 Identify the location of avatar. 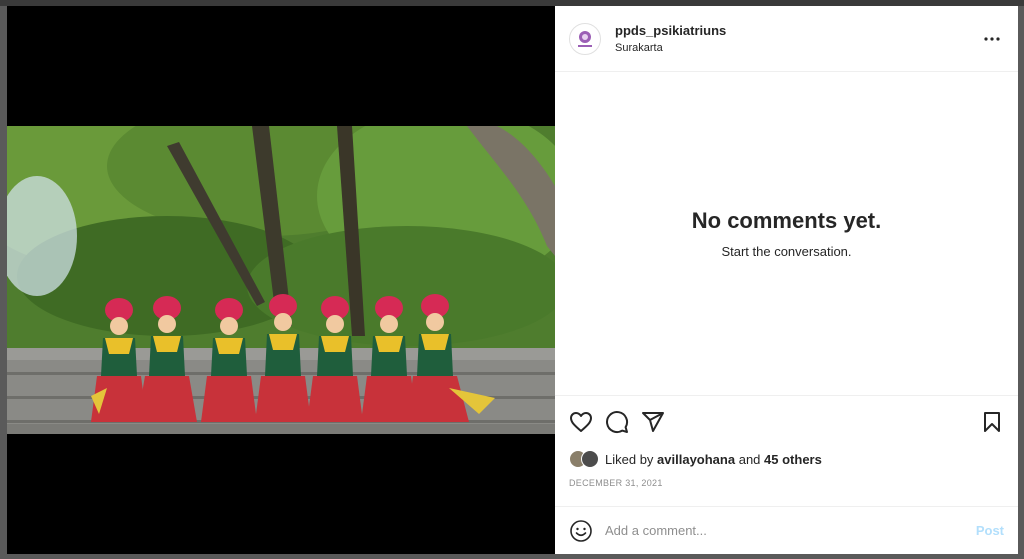
(585, 38).